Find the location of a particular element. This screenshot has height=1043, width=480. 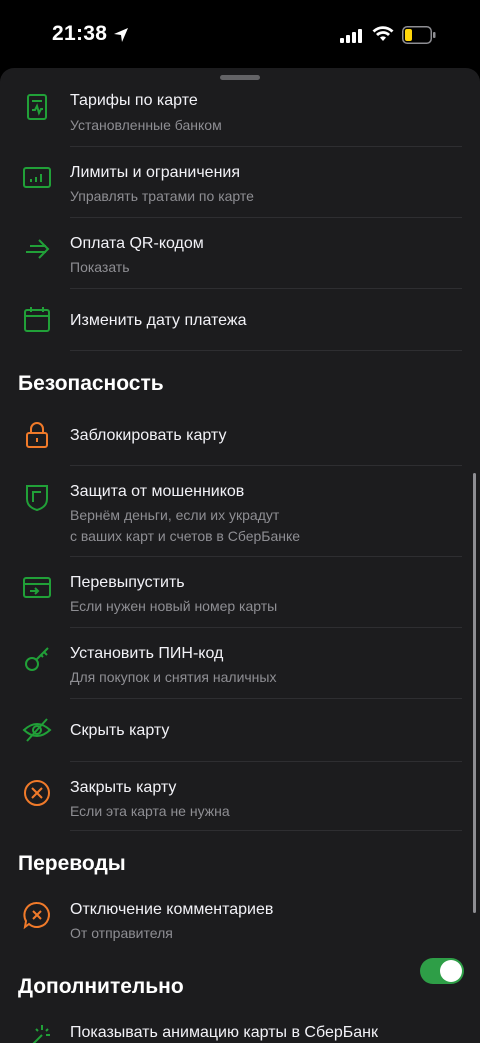

status-bar: 21:38 is located at coordinates (240, 35).